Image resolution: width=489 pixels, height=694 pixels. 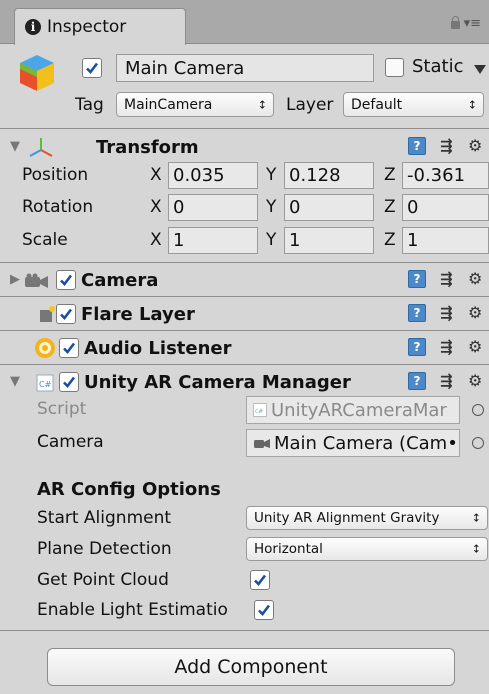 What do you see at coordinates (36, 280) in the screenshot?
I see `camera-icon` at bounding box center [36, 280].